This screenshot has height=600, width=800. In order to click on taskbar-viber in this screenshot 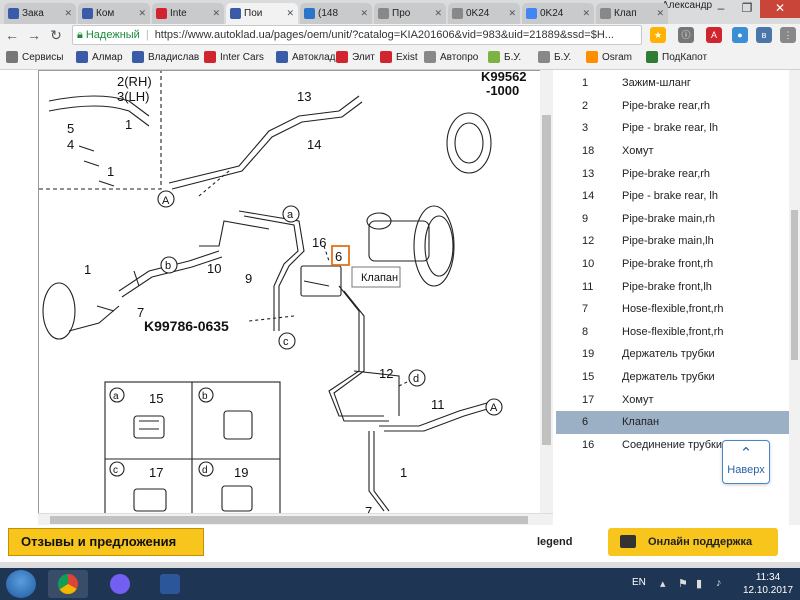, I will do `click(120, 584)`.